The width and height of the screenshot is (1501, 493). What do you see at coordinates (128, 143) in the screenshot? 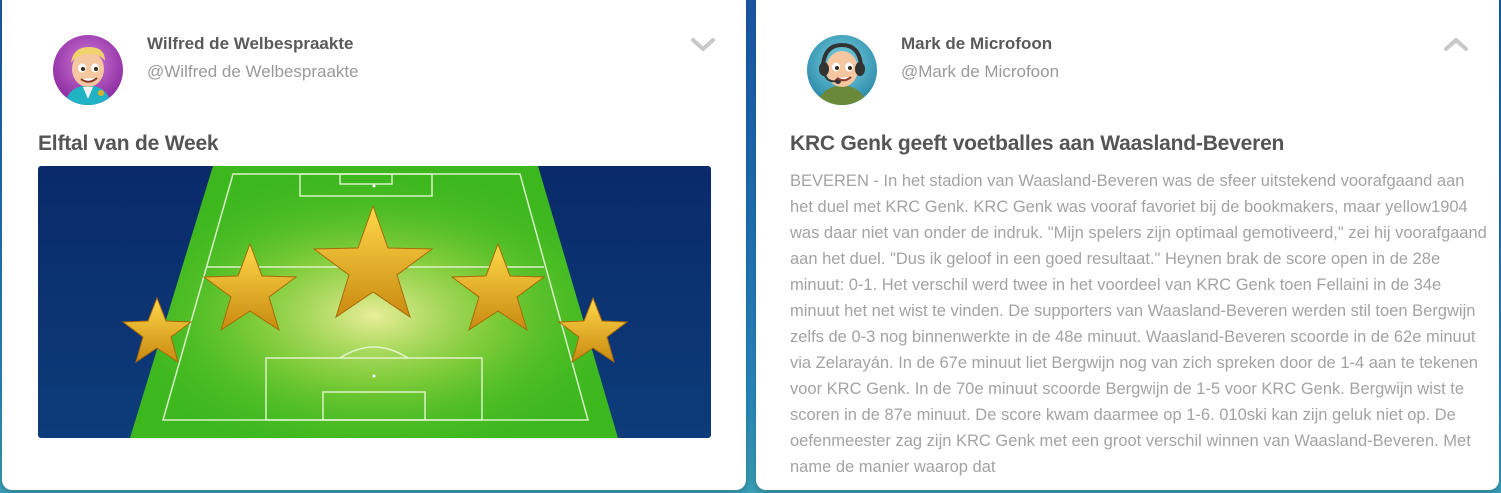
I see `post-title: Elftal van de Week` at bounding box center [128, 143].